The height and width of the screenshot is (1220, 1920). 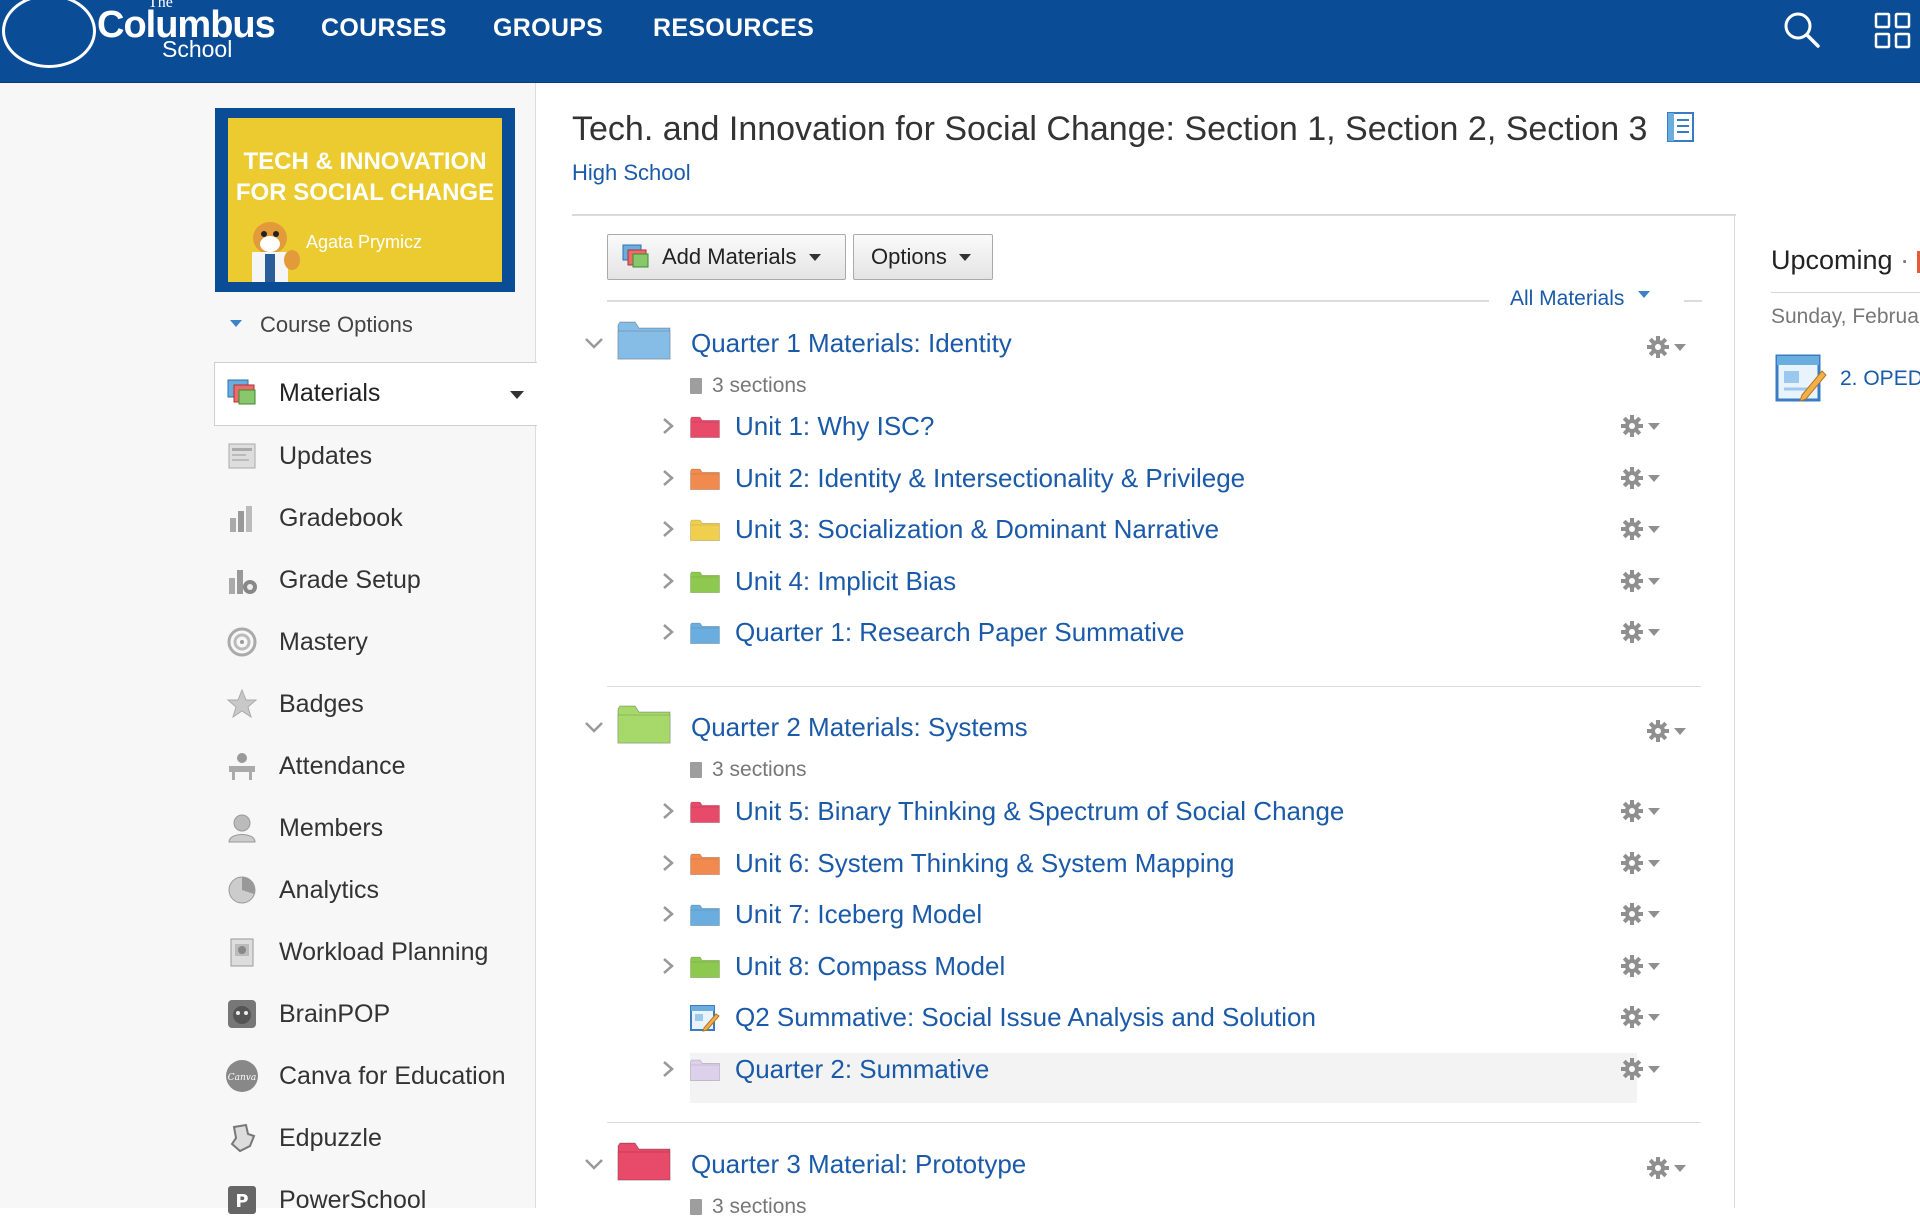 What do you see at coordinates (138, 41) in the screenshot?
I see `school-logo: The Columbus School` at bounding box center [138, 41].